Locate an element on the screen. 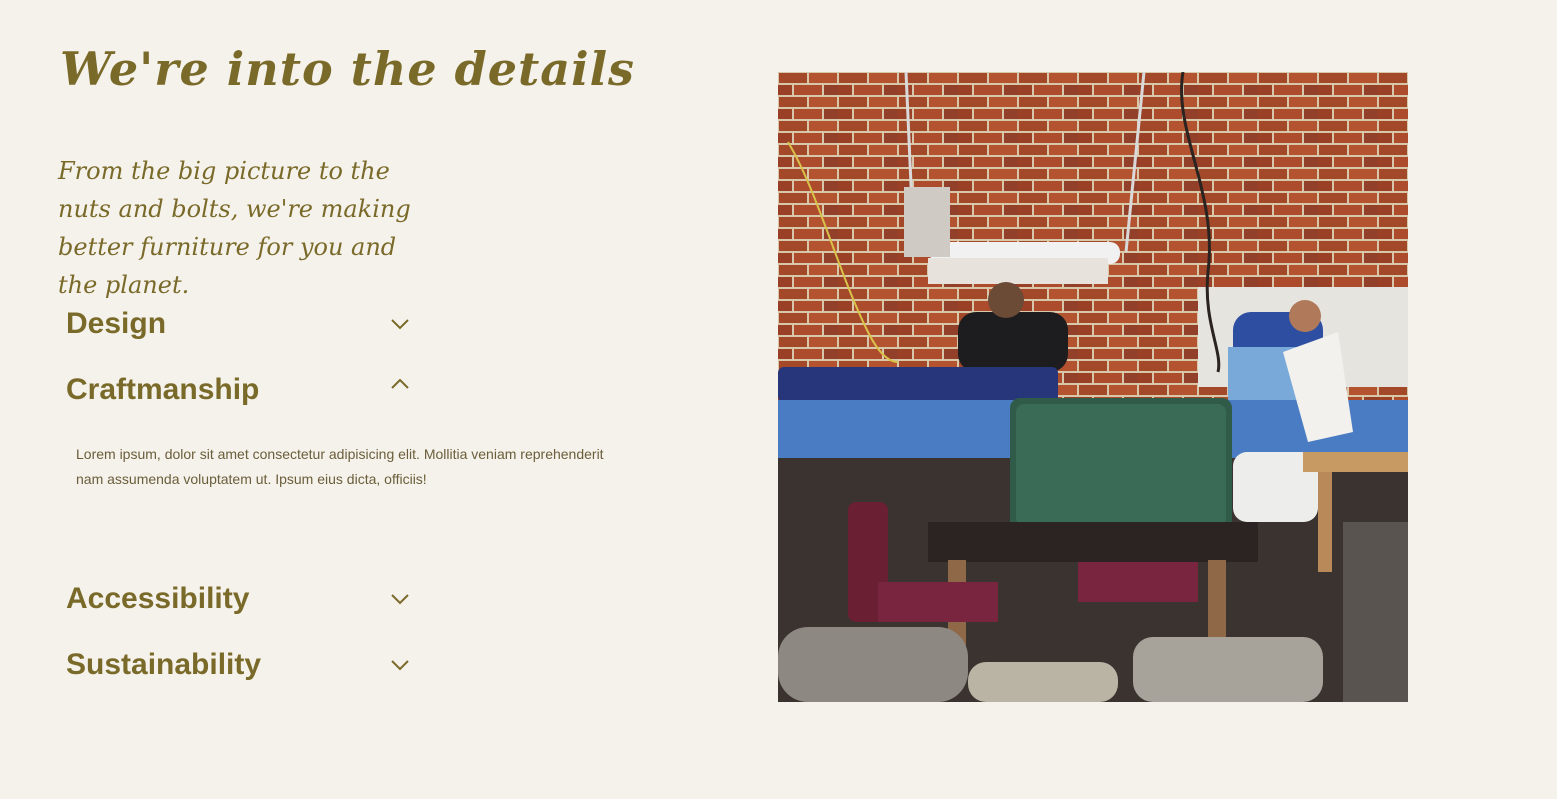 The width and height of the screenshot is (1557, 799). accordion-title-craftmanship: Craftmanship is located at coordinates (163, 389).